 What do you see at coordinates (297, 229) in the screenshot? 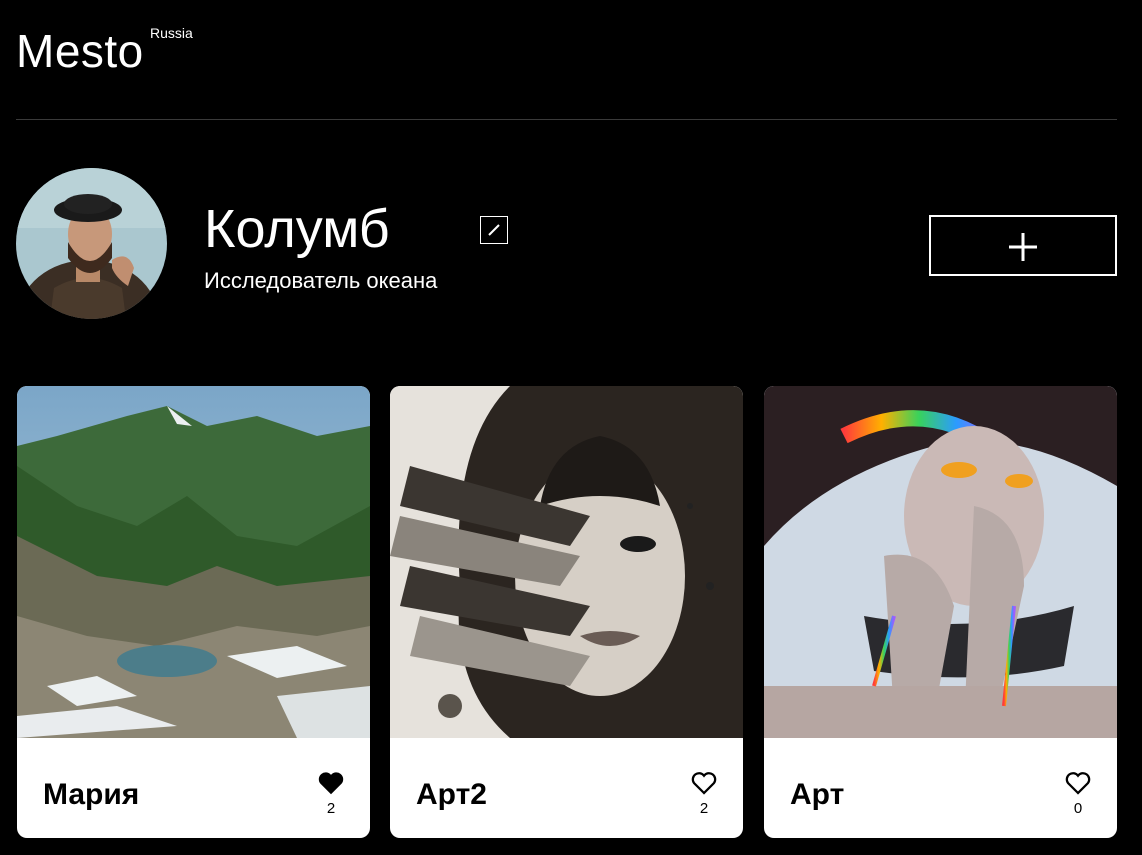
I see `profile-name: Колумб` at bounding box center [297, 229].